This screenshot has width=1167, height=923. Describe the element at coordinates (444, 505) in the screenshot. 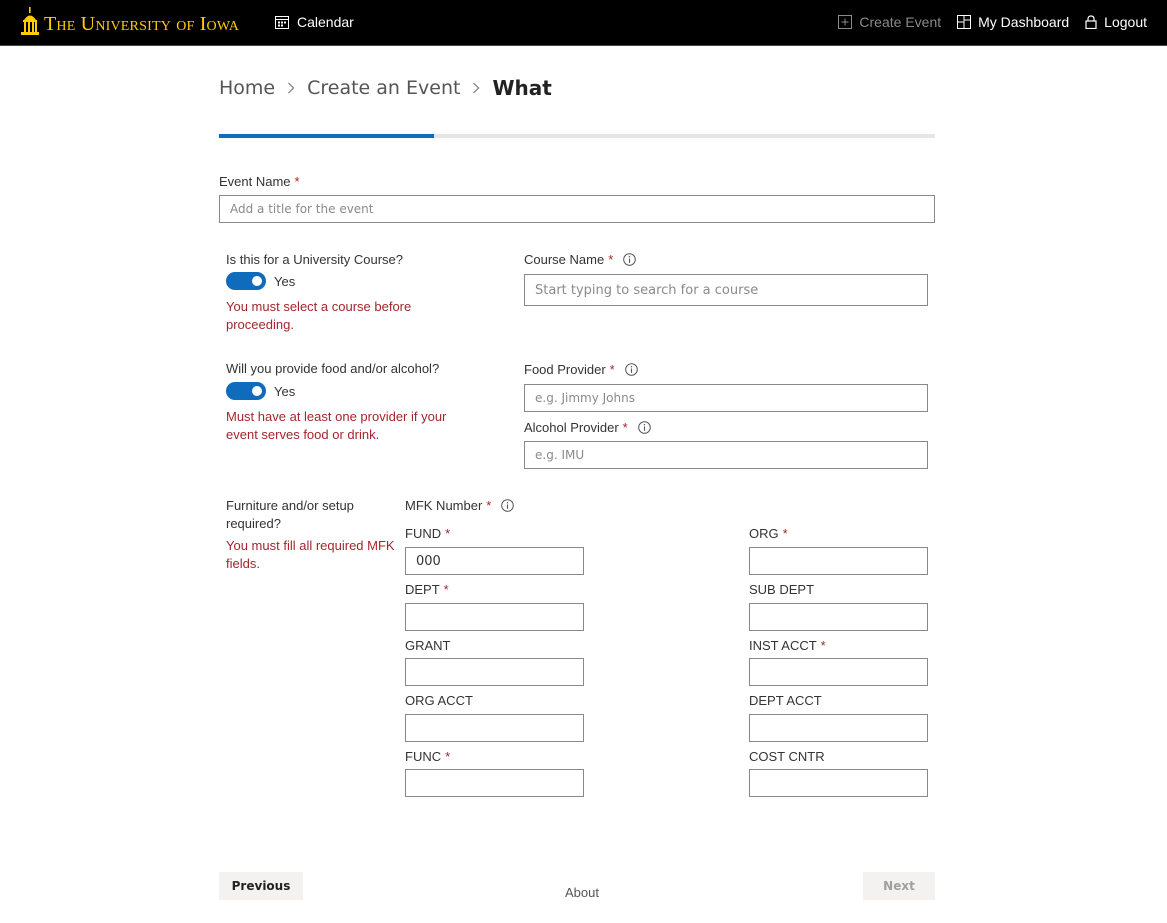

I see `mfk-number-label-text: MFK Number` at that location.